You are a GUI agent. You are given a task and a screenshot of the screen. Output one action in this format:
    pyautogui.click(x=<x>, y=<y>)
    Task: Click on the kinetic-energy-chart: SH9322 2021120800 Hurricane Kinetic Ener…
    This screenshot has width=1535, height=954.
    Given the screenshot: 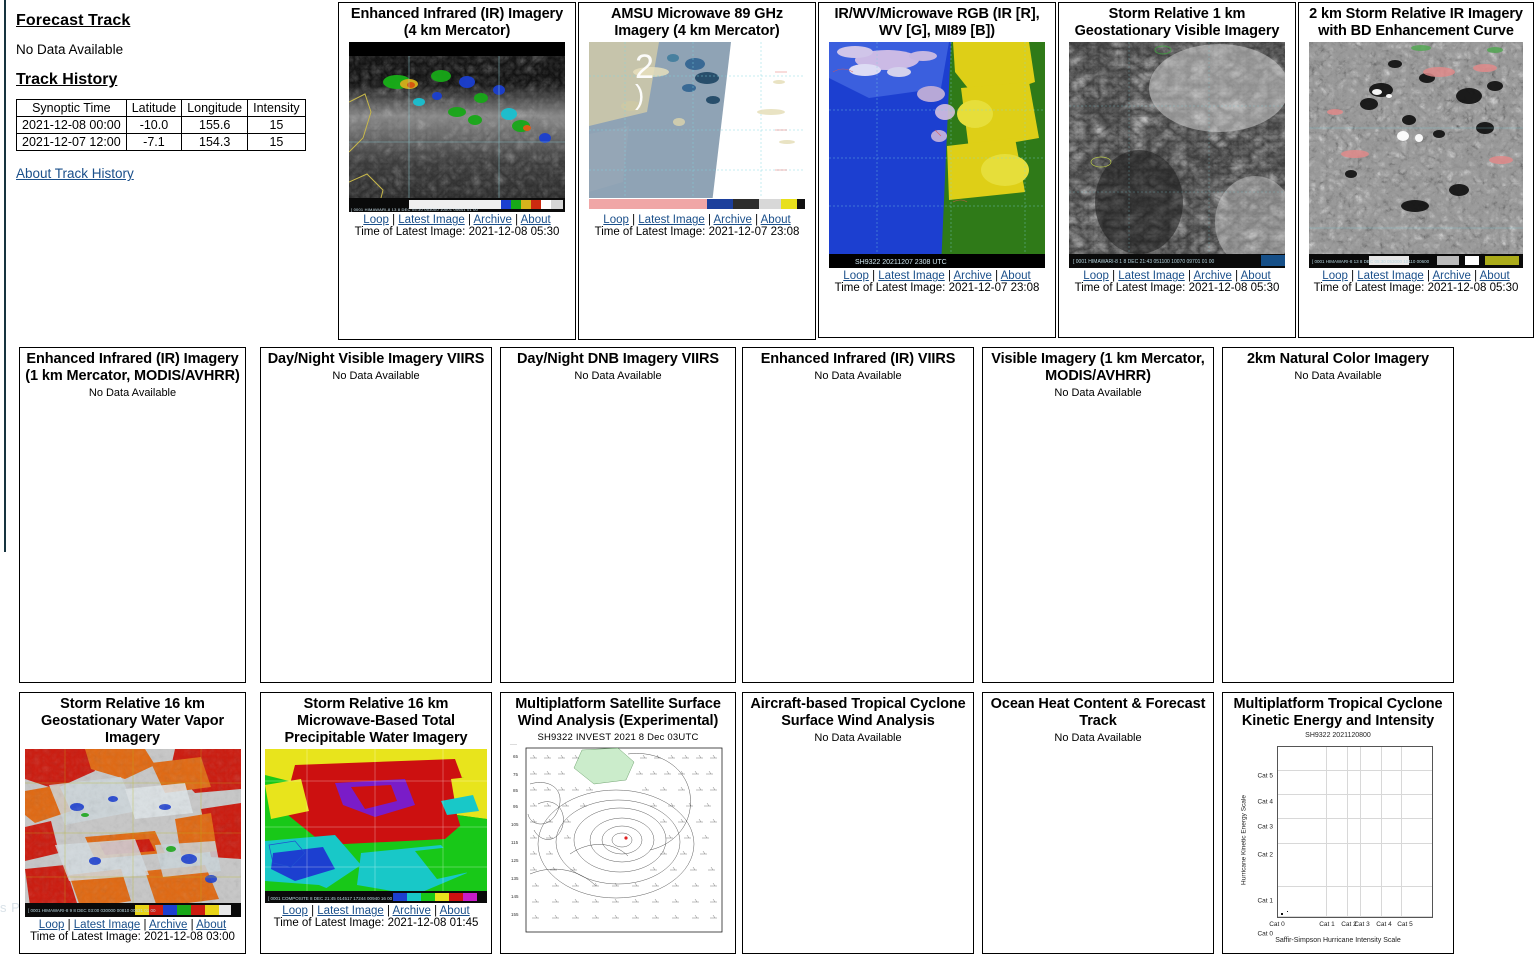 What is the action you would take?
    pyautogui.click(x=1338, y=840)
    